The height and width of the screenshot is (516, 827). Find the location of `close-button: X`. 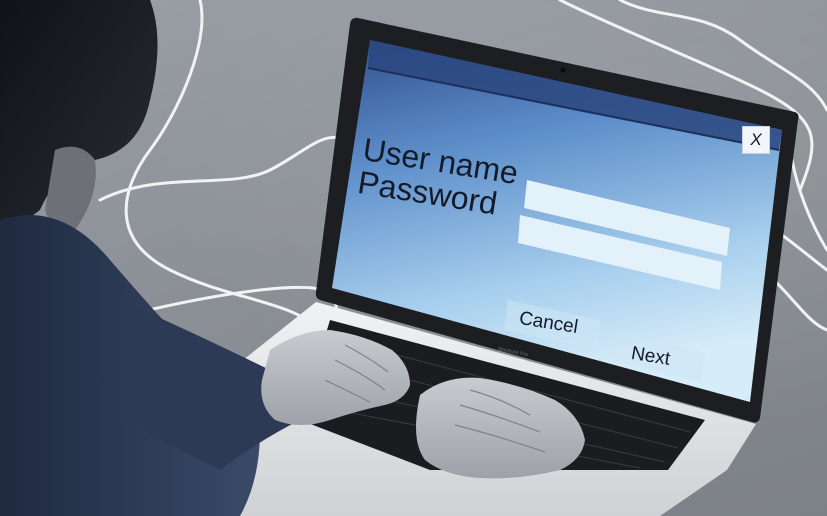

close-button: X is located at coordinates (756, 140).